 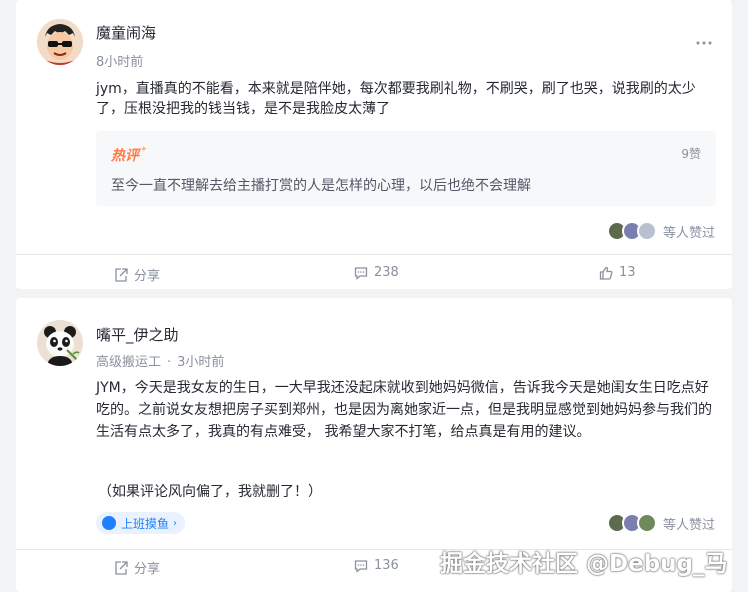 I want to click on thumbs-up-icon, so click(x=606, y=273).